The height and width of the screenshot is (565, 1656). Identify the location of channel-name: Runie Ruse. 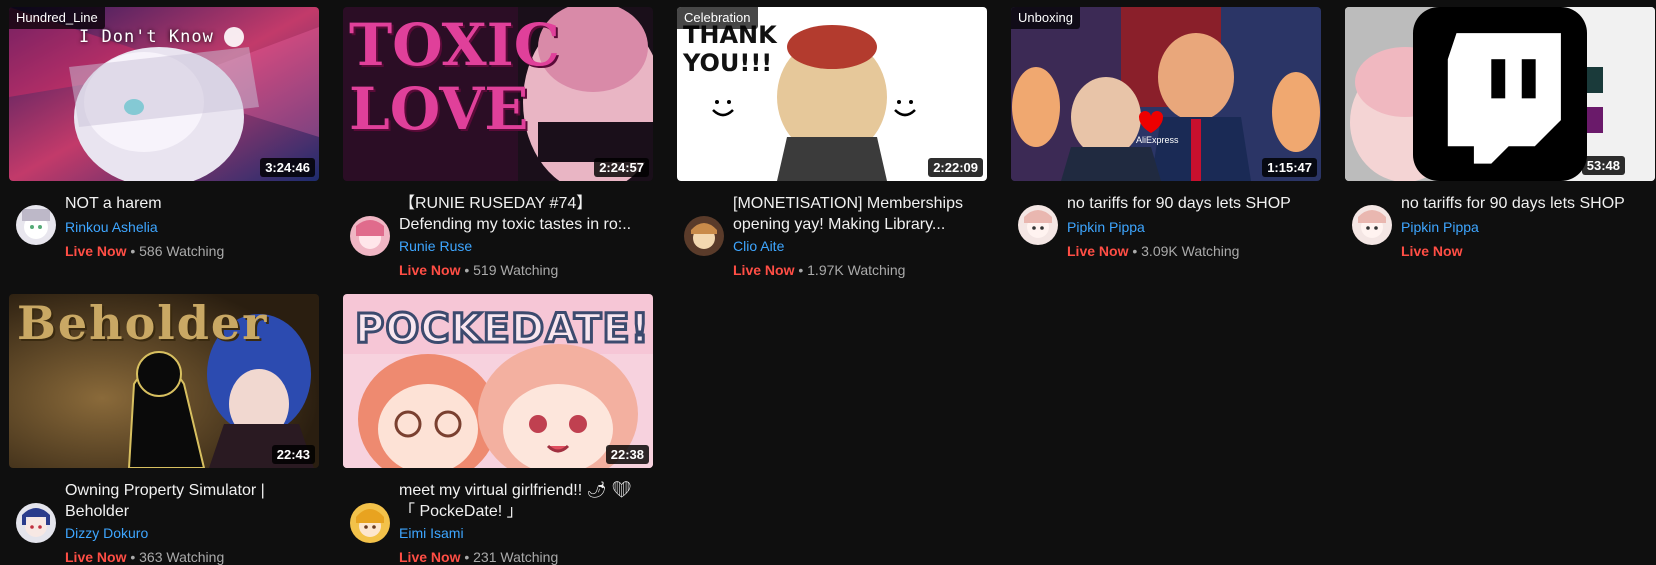
(435, 246).